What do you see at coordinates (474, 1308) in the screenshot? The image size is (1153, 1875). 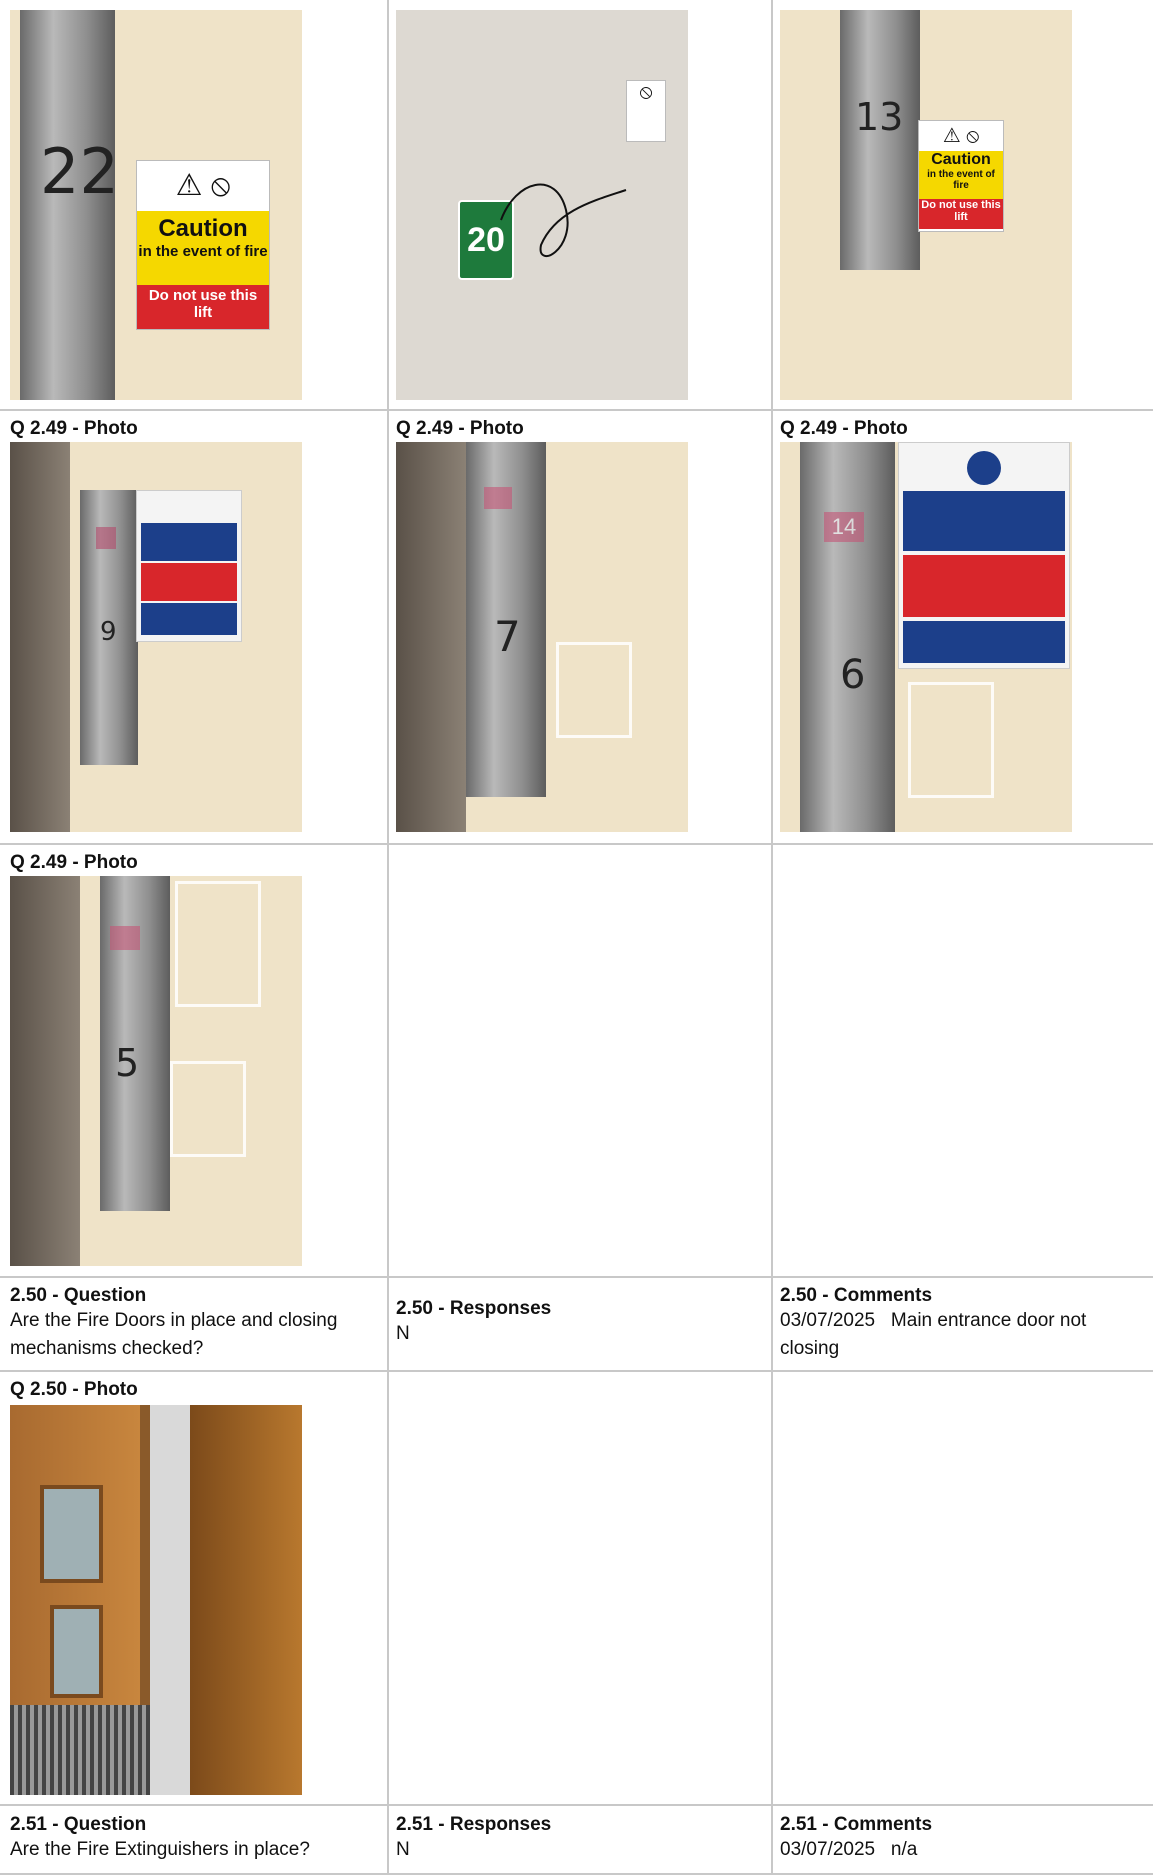 I see `q250-responses-label: 2.50 - Responses` at bounding box center [474, 1308].